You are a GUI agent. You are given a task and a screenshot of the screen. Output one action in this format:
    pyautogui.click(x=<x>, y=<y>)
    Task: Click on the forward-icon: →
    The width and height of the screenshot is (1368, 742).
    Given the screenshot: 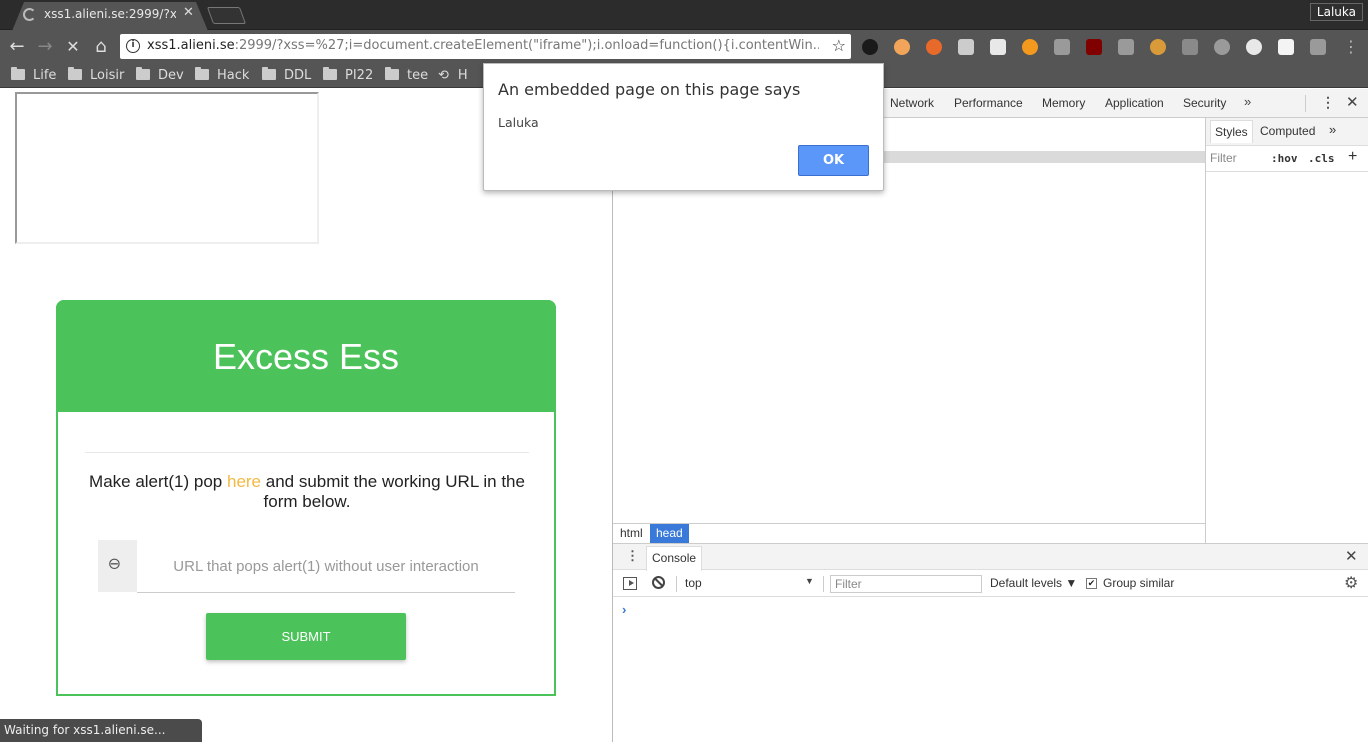 What is the action you would take?
    pyautogui.click(x=45, y=47)
    